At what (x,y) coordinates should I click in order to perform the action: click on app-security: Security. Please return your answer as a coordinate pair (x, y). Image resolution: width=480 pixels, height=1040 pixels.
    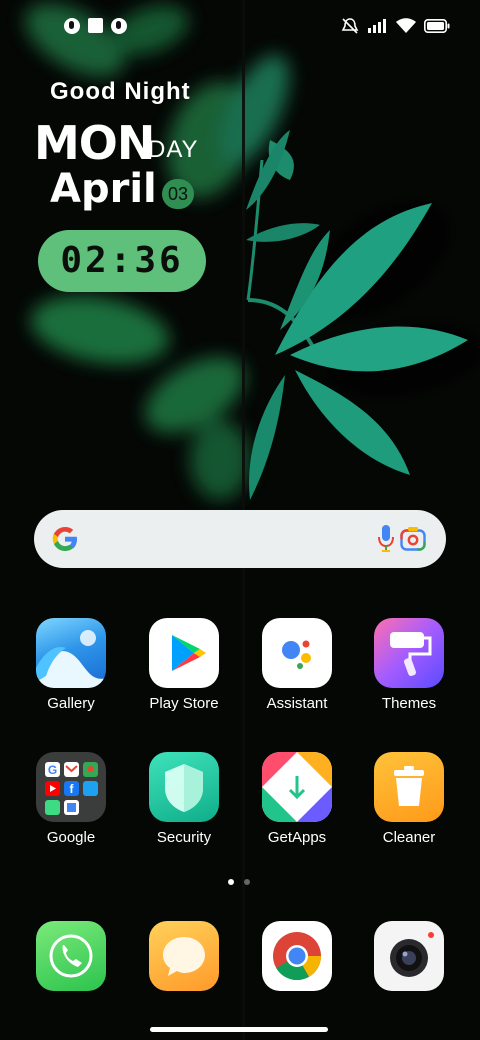
    Looking at the image, I should click on (184, 799).